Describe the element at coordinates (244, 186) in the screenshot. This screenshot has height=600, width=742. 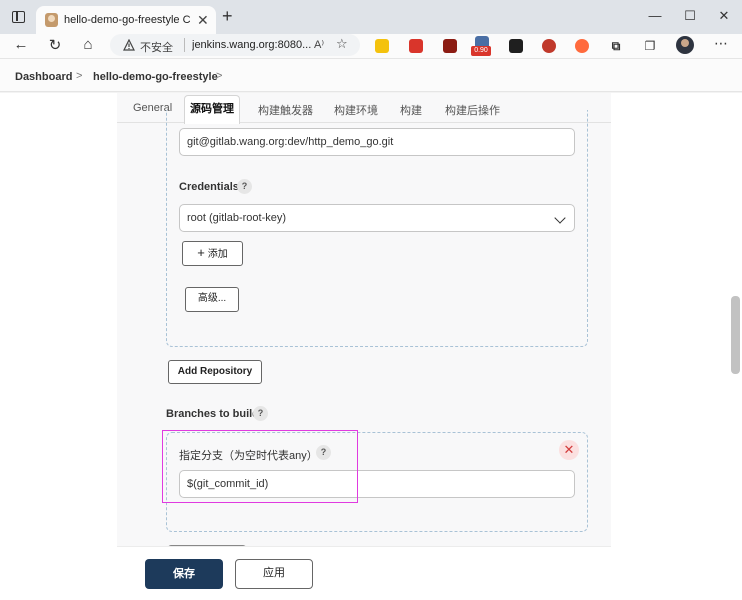
I see `credentials-help-icon: ?` at that location.